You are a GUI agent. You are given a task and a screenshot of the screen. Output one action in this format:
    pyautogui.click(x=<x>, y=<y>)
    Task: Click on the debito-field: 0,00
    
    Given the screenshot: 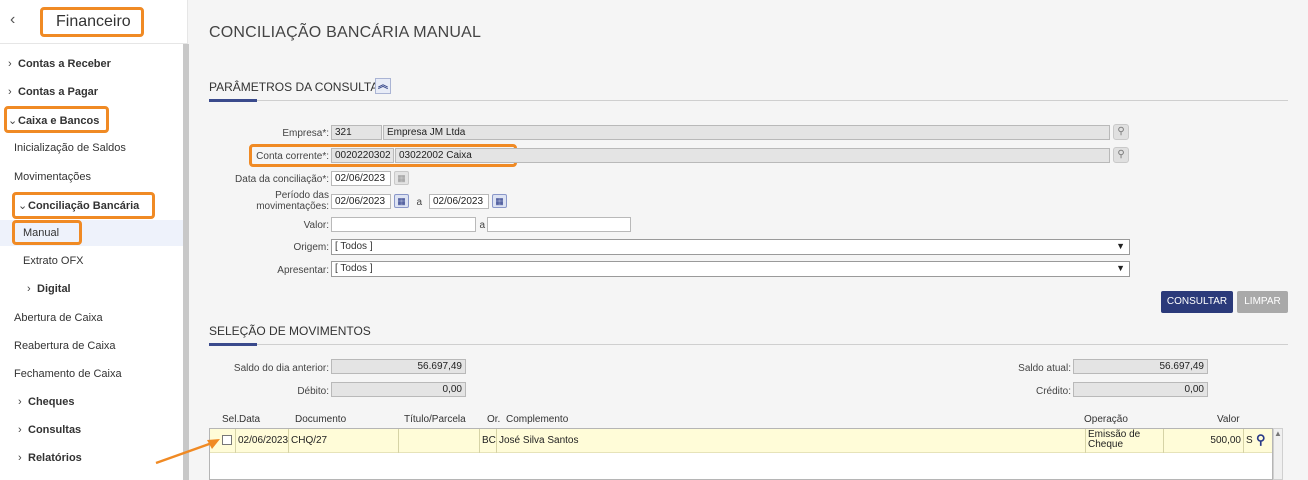 What is the action you would take?
    pyautogui.click(x=398, y=389)
    